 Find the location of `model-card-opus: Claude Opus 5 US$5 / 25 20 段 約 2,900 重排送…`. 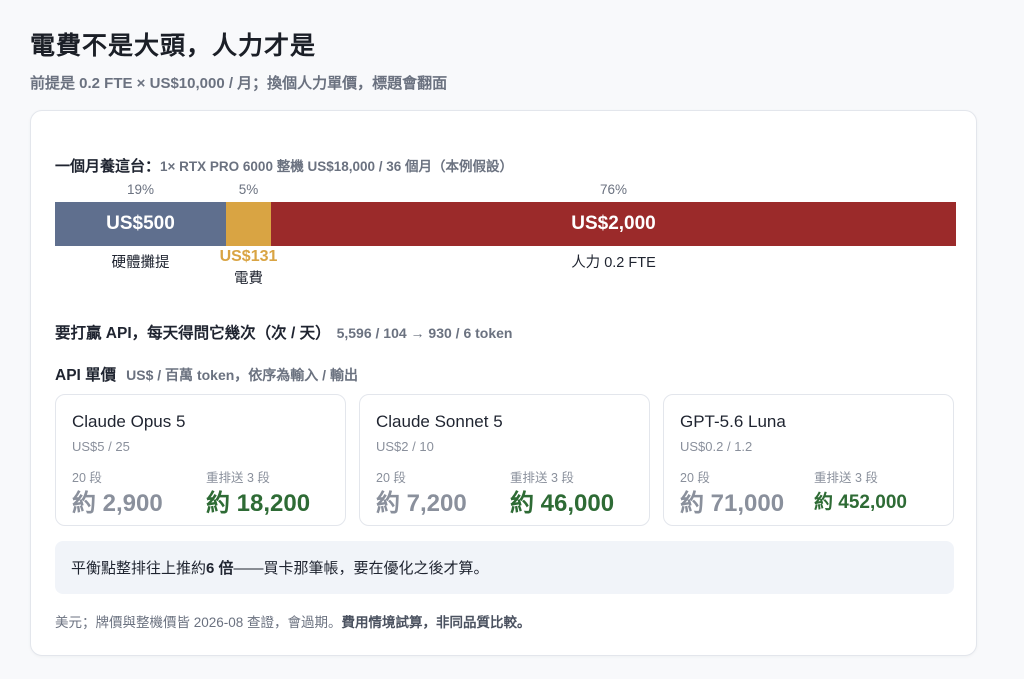

model-card-opus: Claude Opus 5 US$5 / 25 20 段 約 2,900 重排送… is located at coordinates (200, 460).